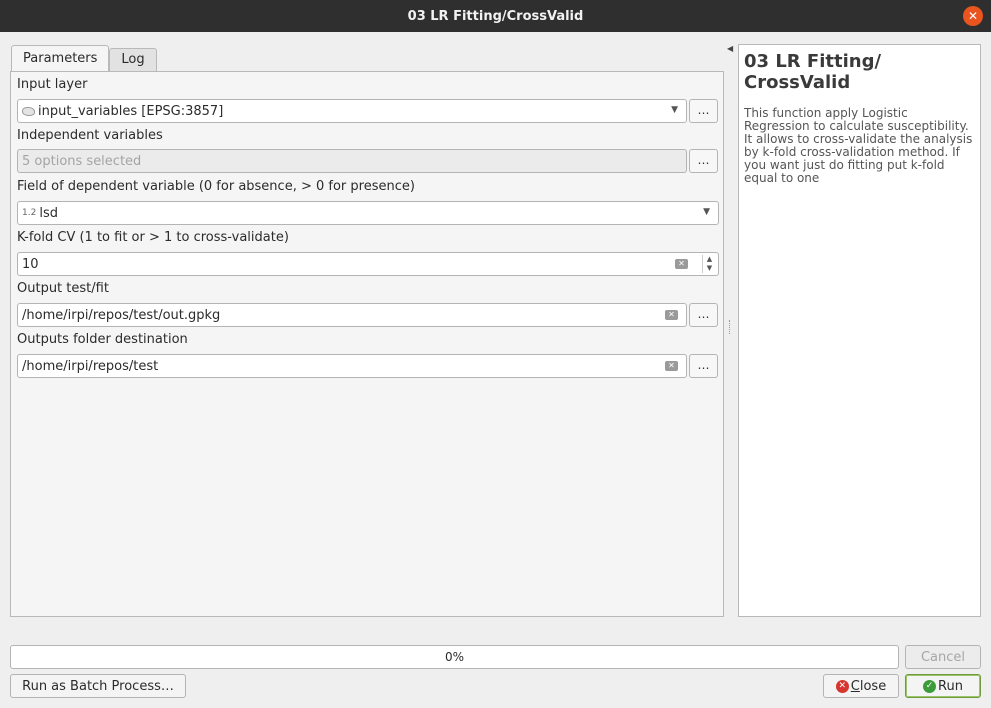  I want to click on independent-variables-field: 5 options selected, so click(352, 161).